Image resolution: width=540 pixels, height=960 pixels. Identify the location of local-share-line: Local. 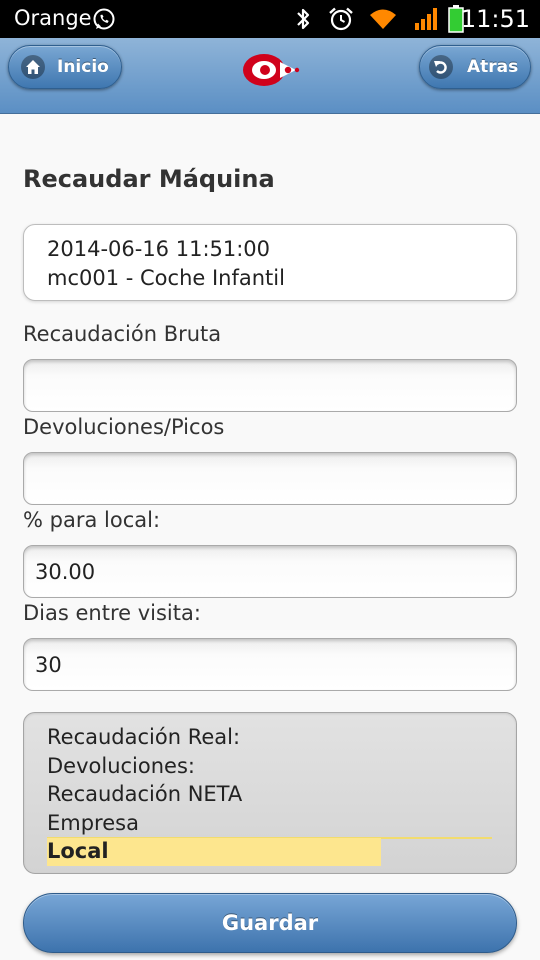
(281, 851).